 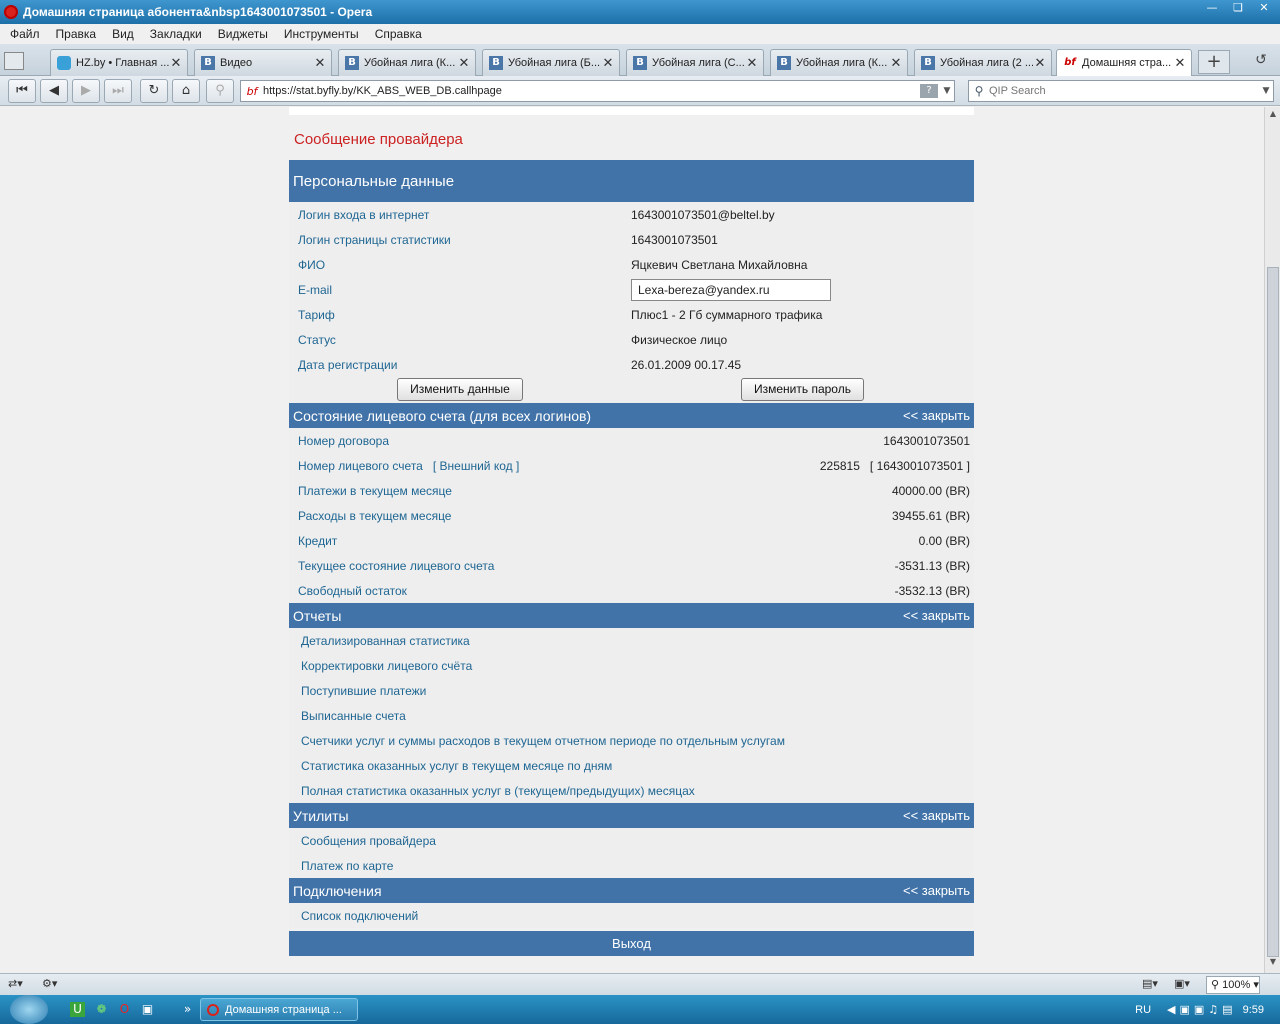 What do you see at coordinates (243, 34) in the screenshot?
I see `menu-widgets: Виджеты` at bounding box center [243, 34].